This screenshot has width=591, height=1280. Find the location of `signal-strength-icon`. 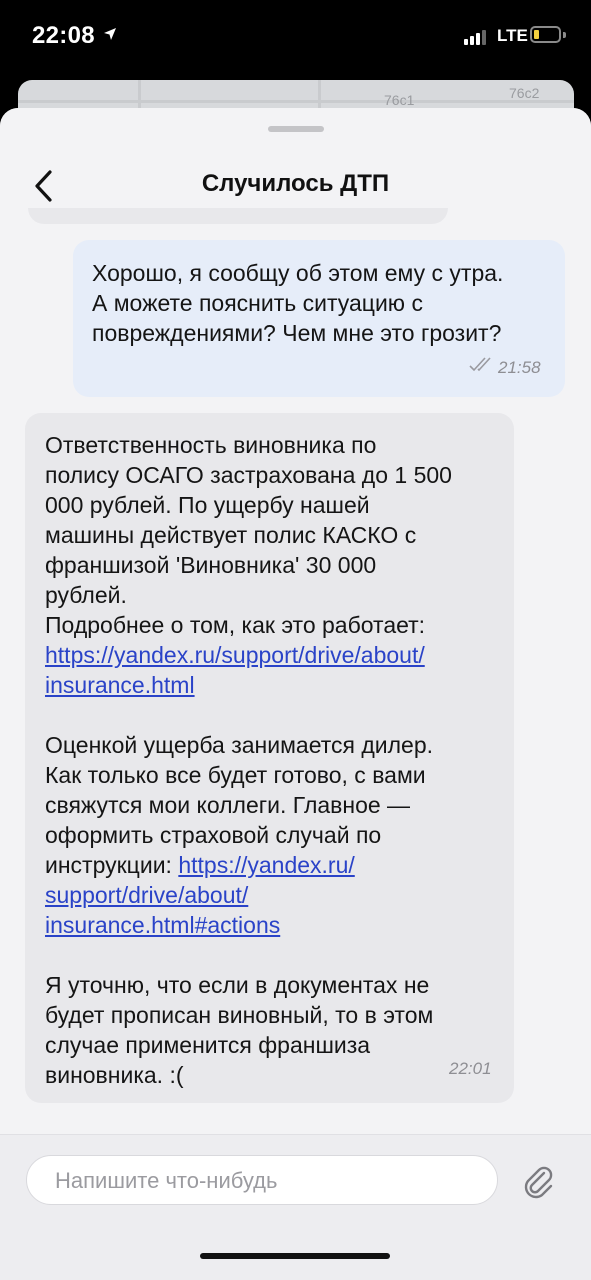

signal-strength-icon is located at coordinates (477, 37).